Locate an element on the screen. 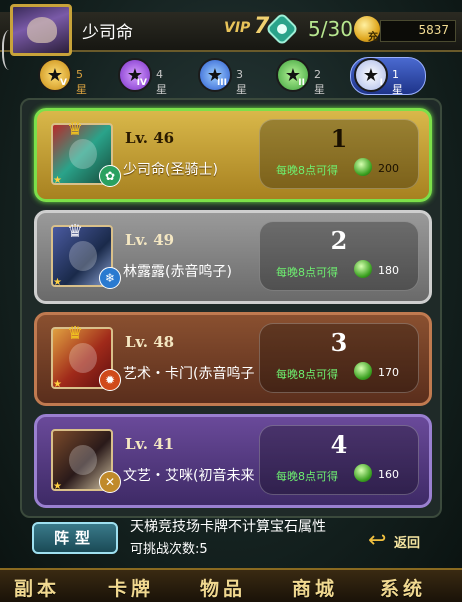  ranking-card-2: ♛ ❄ ★ Lv. 49 林露露(赤音鸣子) 2 每晚8点可得 180 is located at coordinates (233, 257).